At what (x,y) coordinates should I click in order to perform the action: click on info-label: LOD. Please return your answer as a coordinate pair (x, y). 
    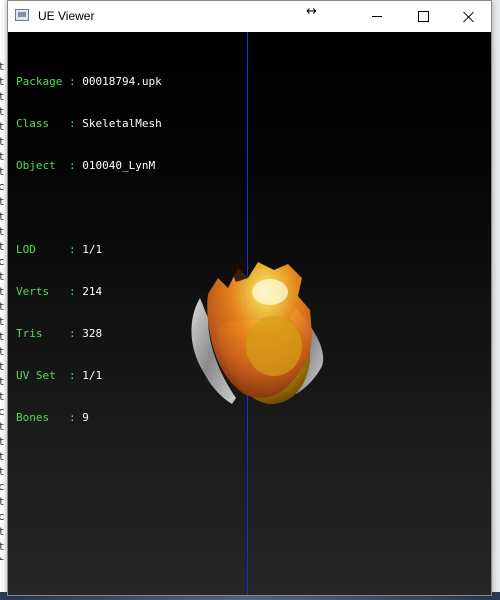
    Looking at the image, I should click on (39, 249).